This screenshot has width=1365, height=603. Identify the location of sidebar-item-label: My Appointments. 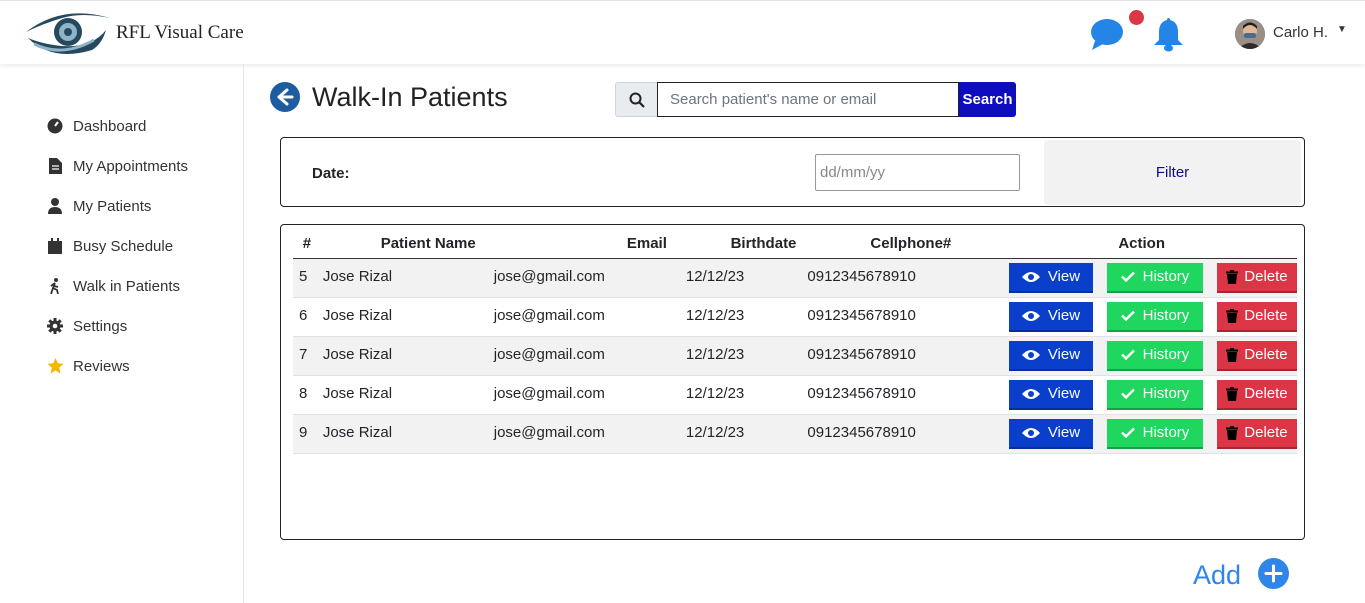
(131, 166).